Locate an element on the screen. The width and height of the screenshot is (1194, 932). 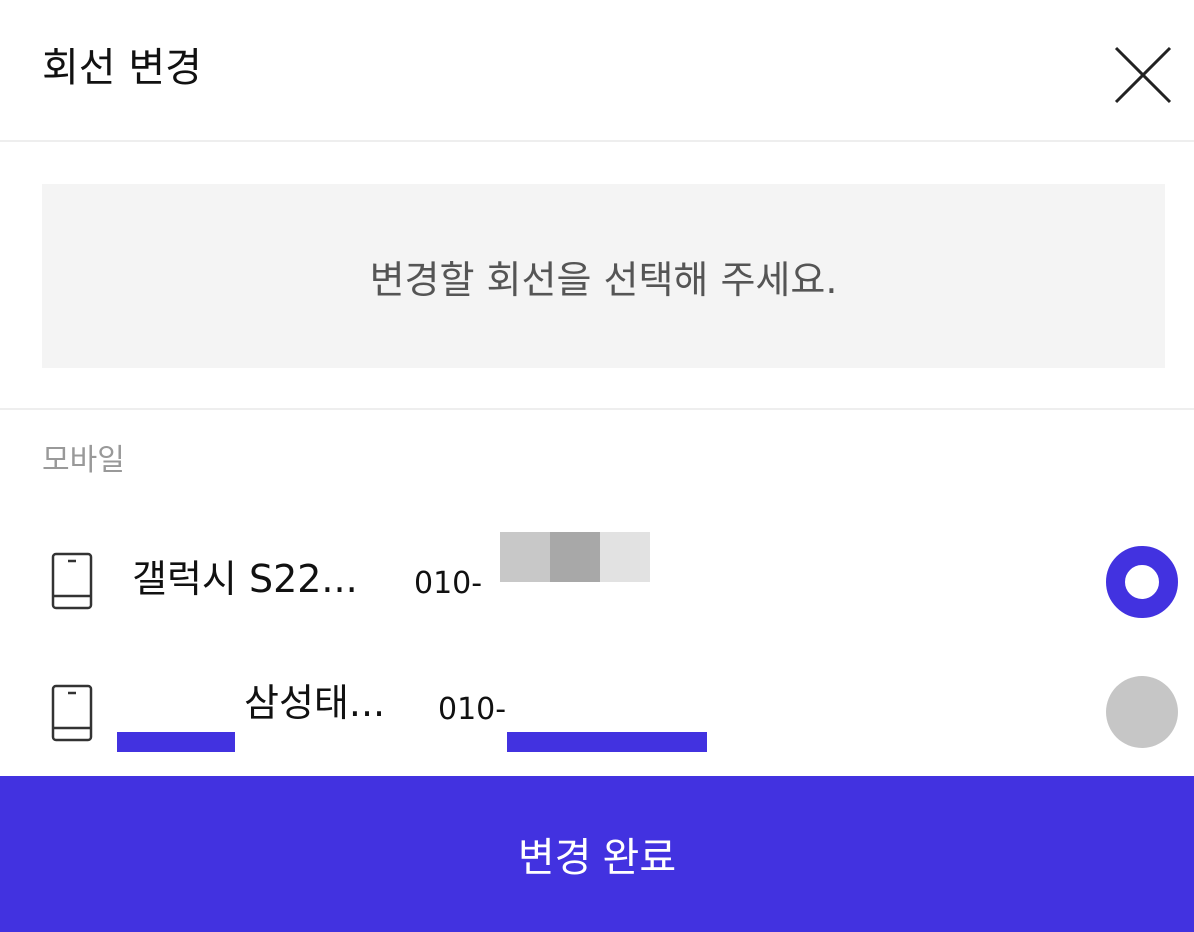
instruction-text: 변경할 회선을 선택해 주세요. is located at coordinates (603, 279).